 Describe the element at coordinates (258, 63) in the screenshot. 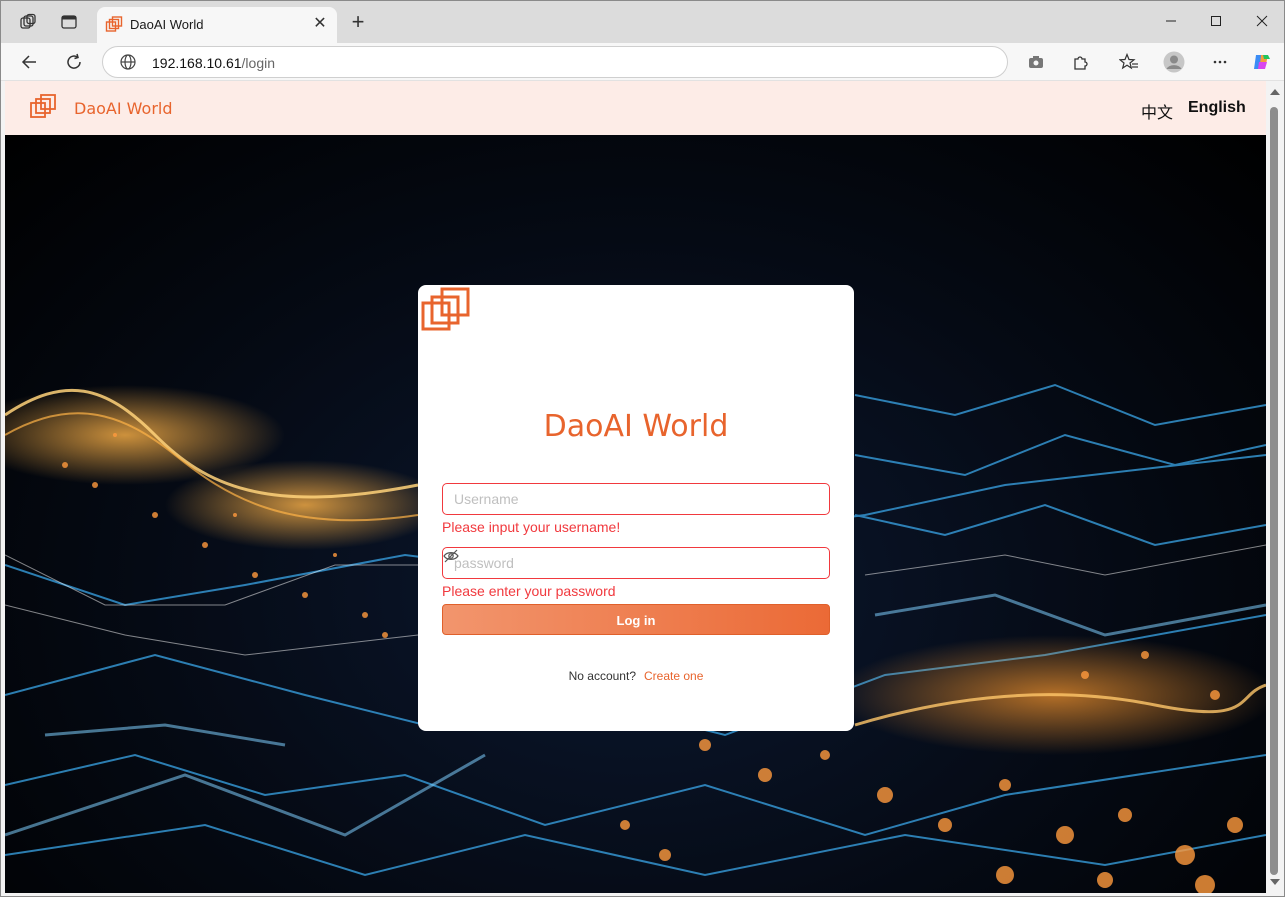

I see `url-path: /login` at that location.